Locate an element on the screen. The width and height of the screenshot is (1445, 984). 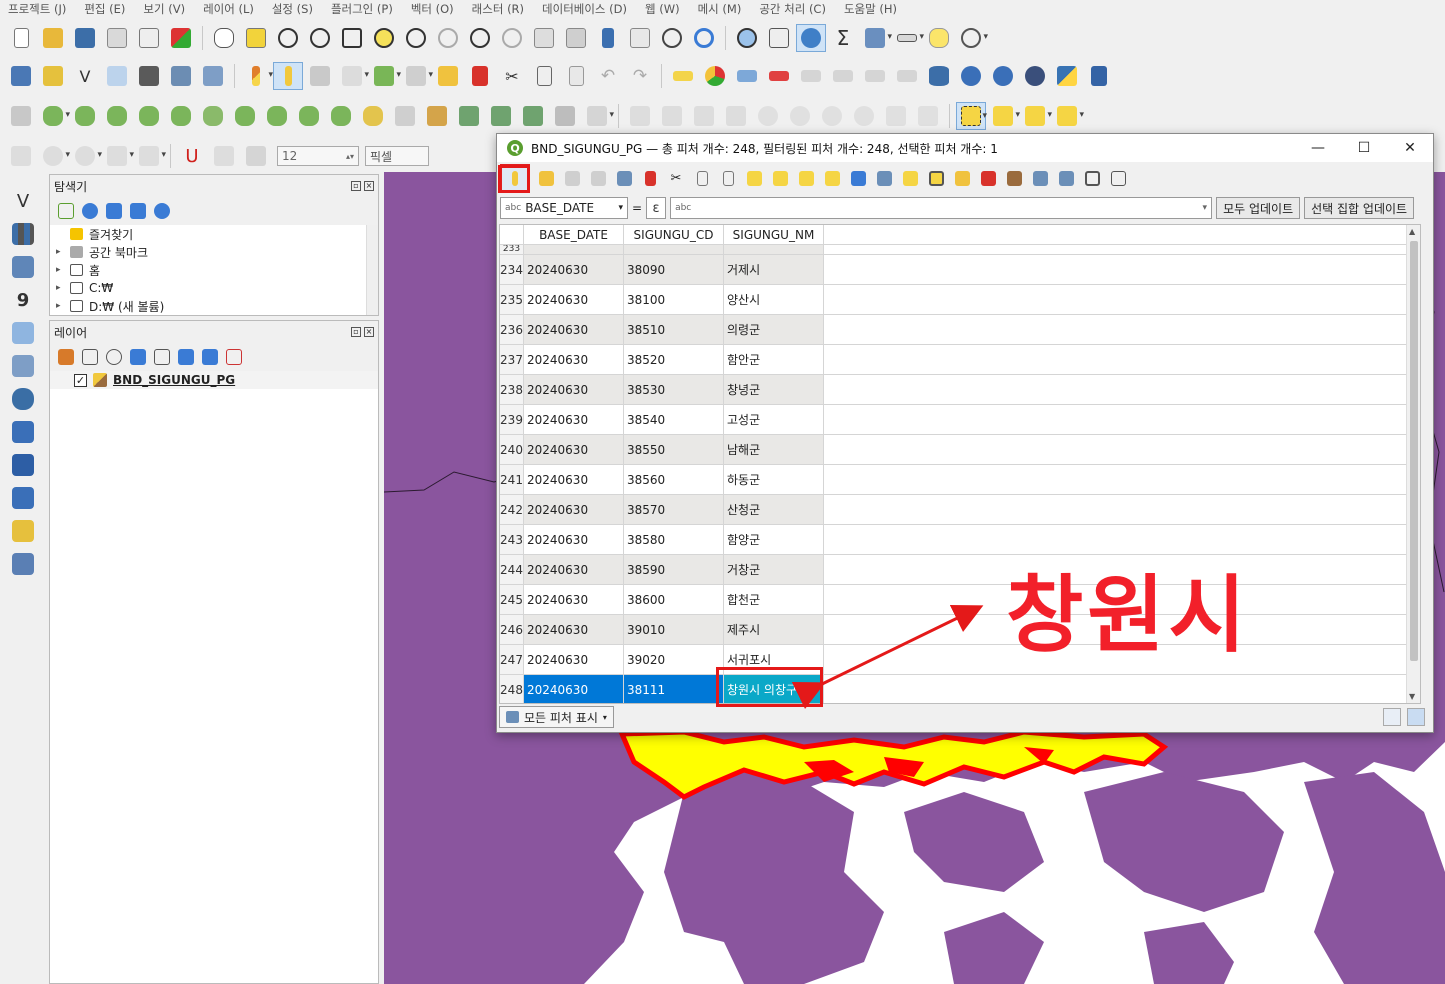
rotate-point-button is located at coordinates (373, 116).